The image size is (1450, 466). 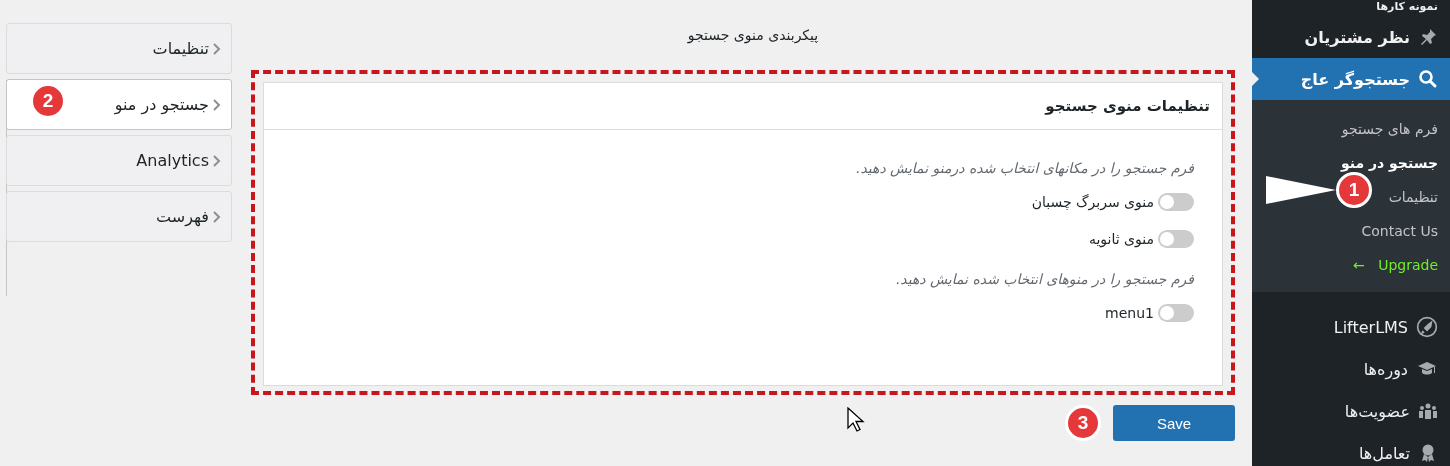 I want to click on settings-tab: تنظیمات, so click(x=119, y=48).